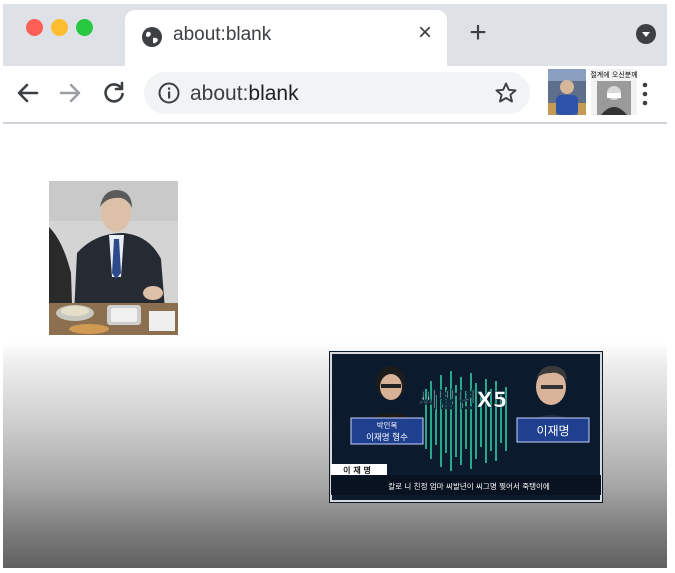 The image size is (675, 573). I want to click on window-maximize-button, so click(84, 27).